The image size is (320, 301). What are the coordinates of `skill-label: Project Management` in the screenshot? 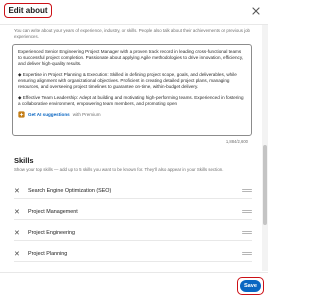 It's located at (53, 211).